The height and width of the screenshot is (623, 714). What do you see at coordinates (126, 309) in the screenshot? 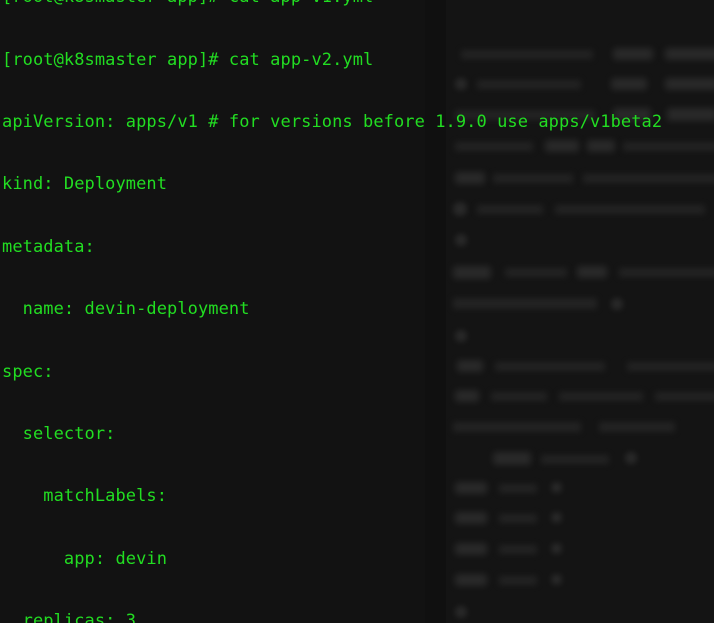
I see `terminal-line: name: devin-deployment` at bounding box center [126, 309].